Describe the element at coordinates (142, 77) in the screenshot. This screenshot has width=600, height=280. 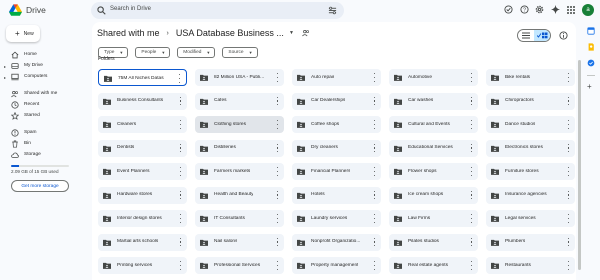
I see `folder-card: 75M All Niches Datas` at that location.